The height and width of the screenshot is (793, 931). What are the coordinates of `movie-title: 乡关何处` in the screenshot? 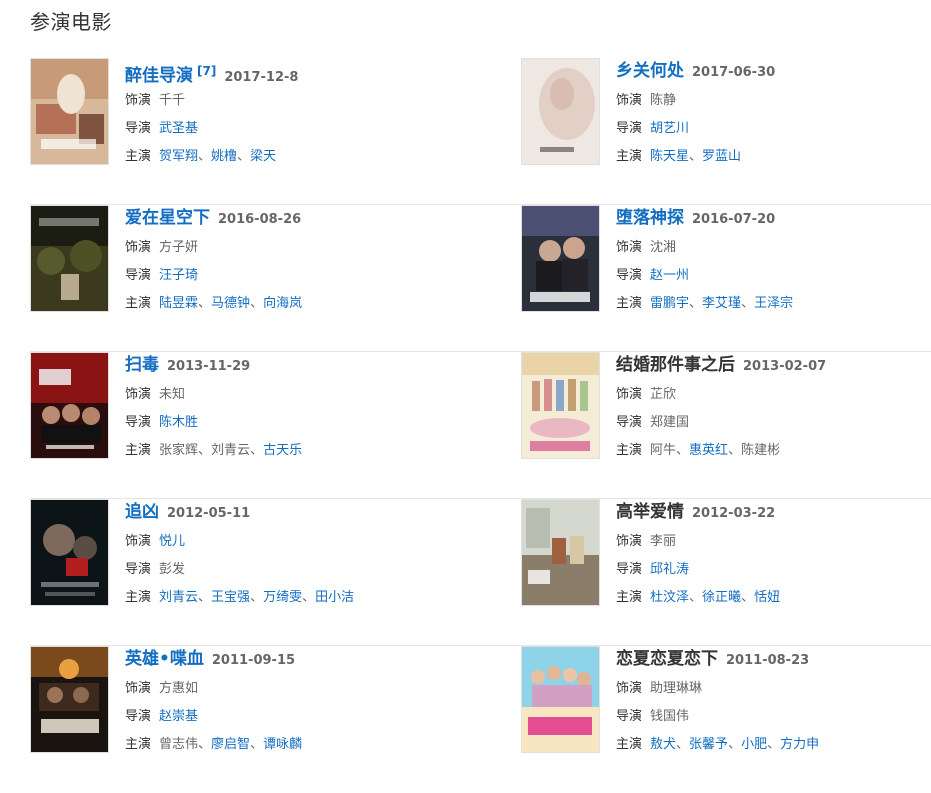 It's located at (650, 71).